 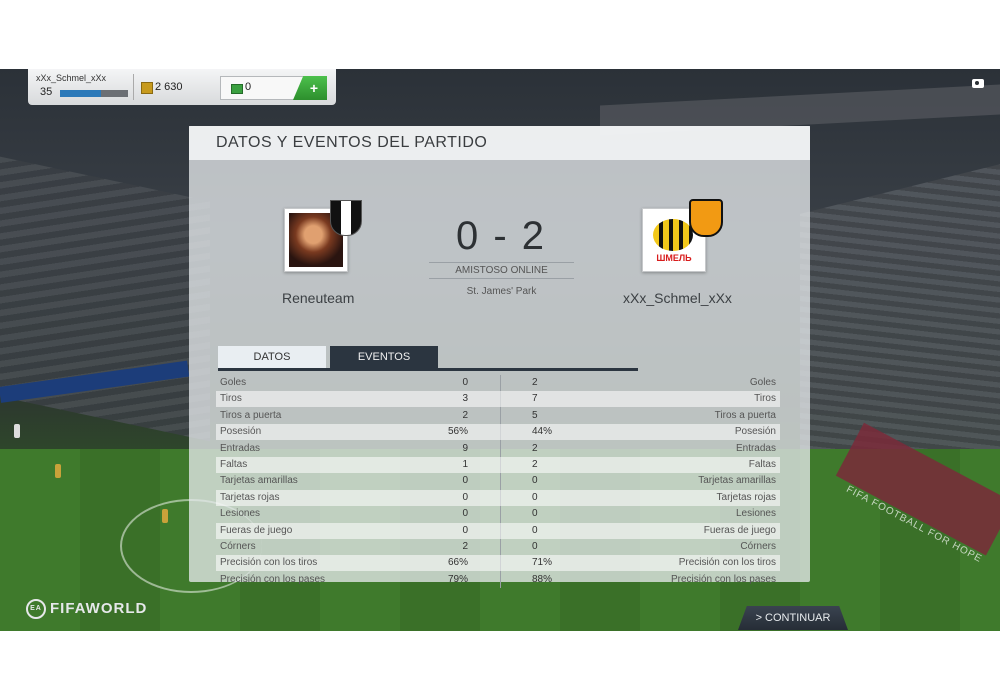 I want to click on table-row: Tarjetas rojas 0 0 Tarjetas rojas, so click(x=498, y=497).